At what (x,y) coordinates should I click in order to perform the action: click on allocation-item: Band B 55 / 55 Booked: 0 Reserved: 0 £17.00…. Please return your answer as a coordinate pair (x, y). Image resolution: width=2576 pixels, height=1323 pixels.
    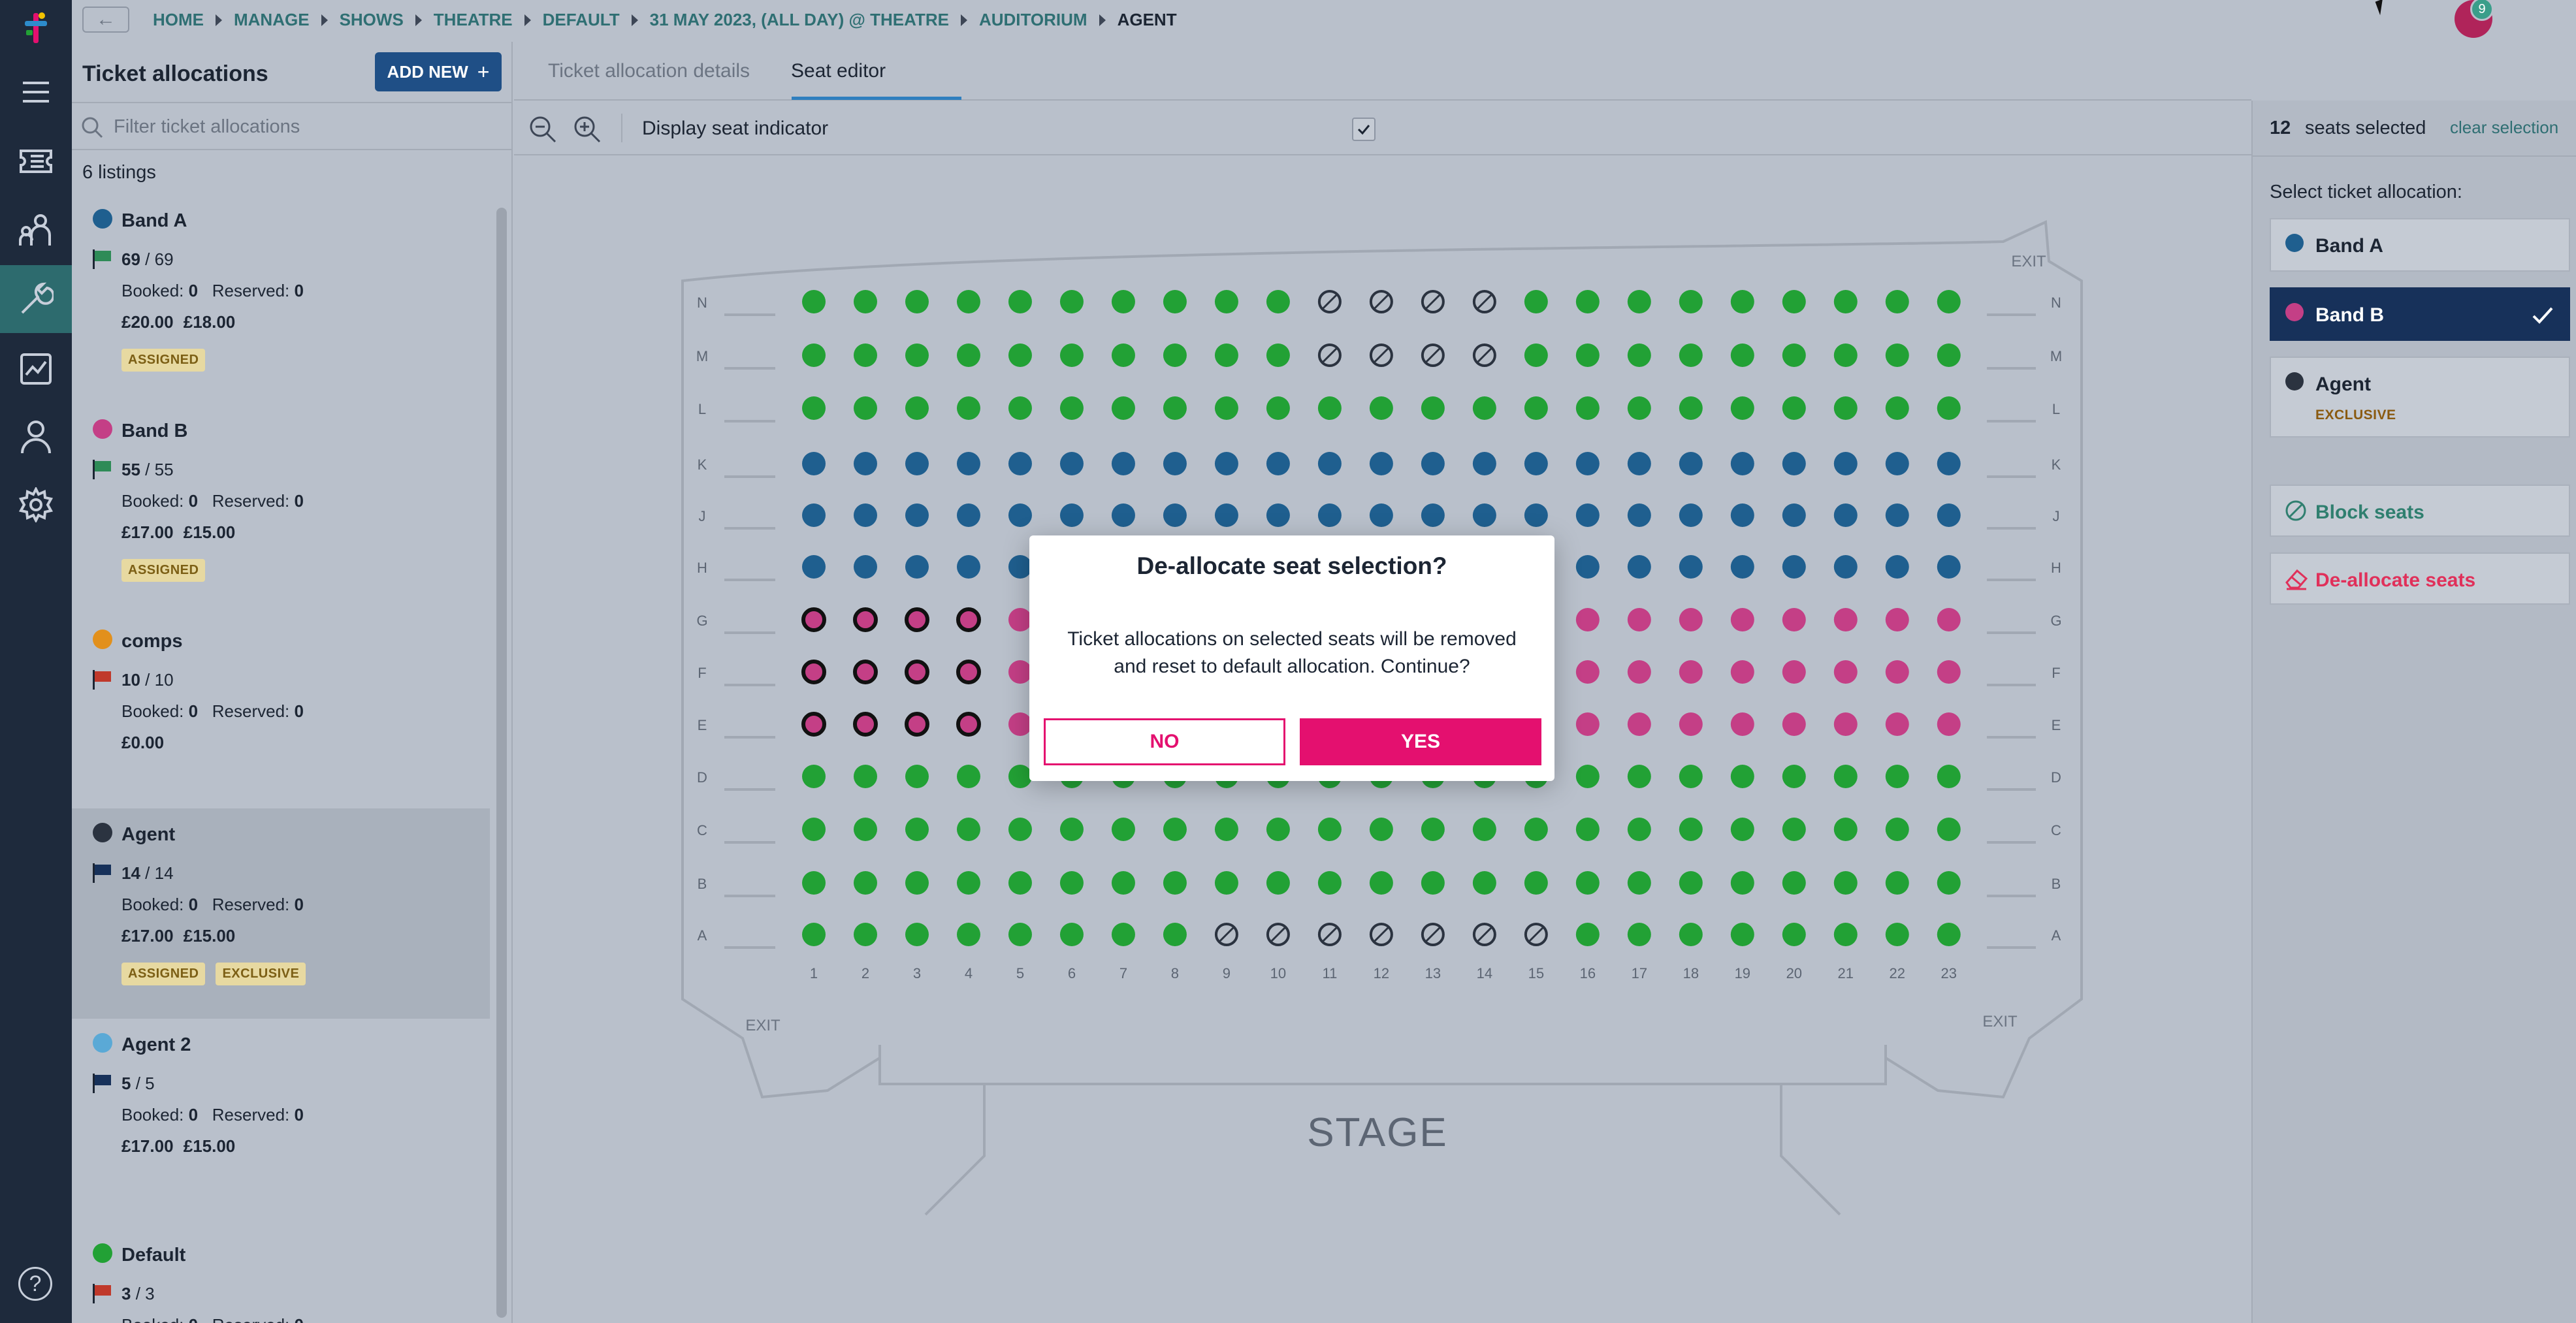
    Looking at the image, I should click on (281, 510).